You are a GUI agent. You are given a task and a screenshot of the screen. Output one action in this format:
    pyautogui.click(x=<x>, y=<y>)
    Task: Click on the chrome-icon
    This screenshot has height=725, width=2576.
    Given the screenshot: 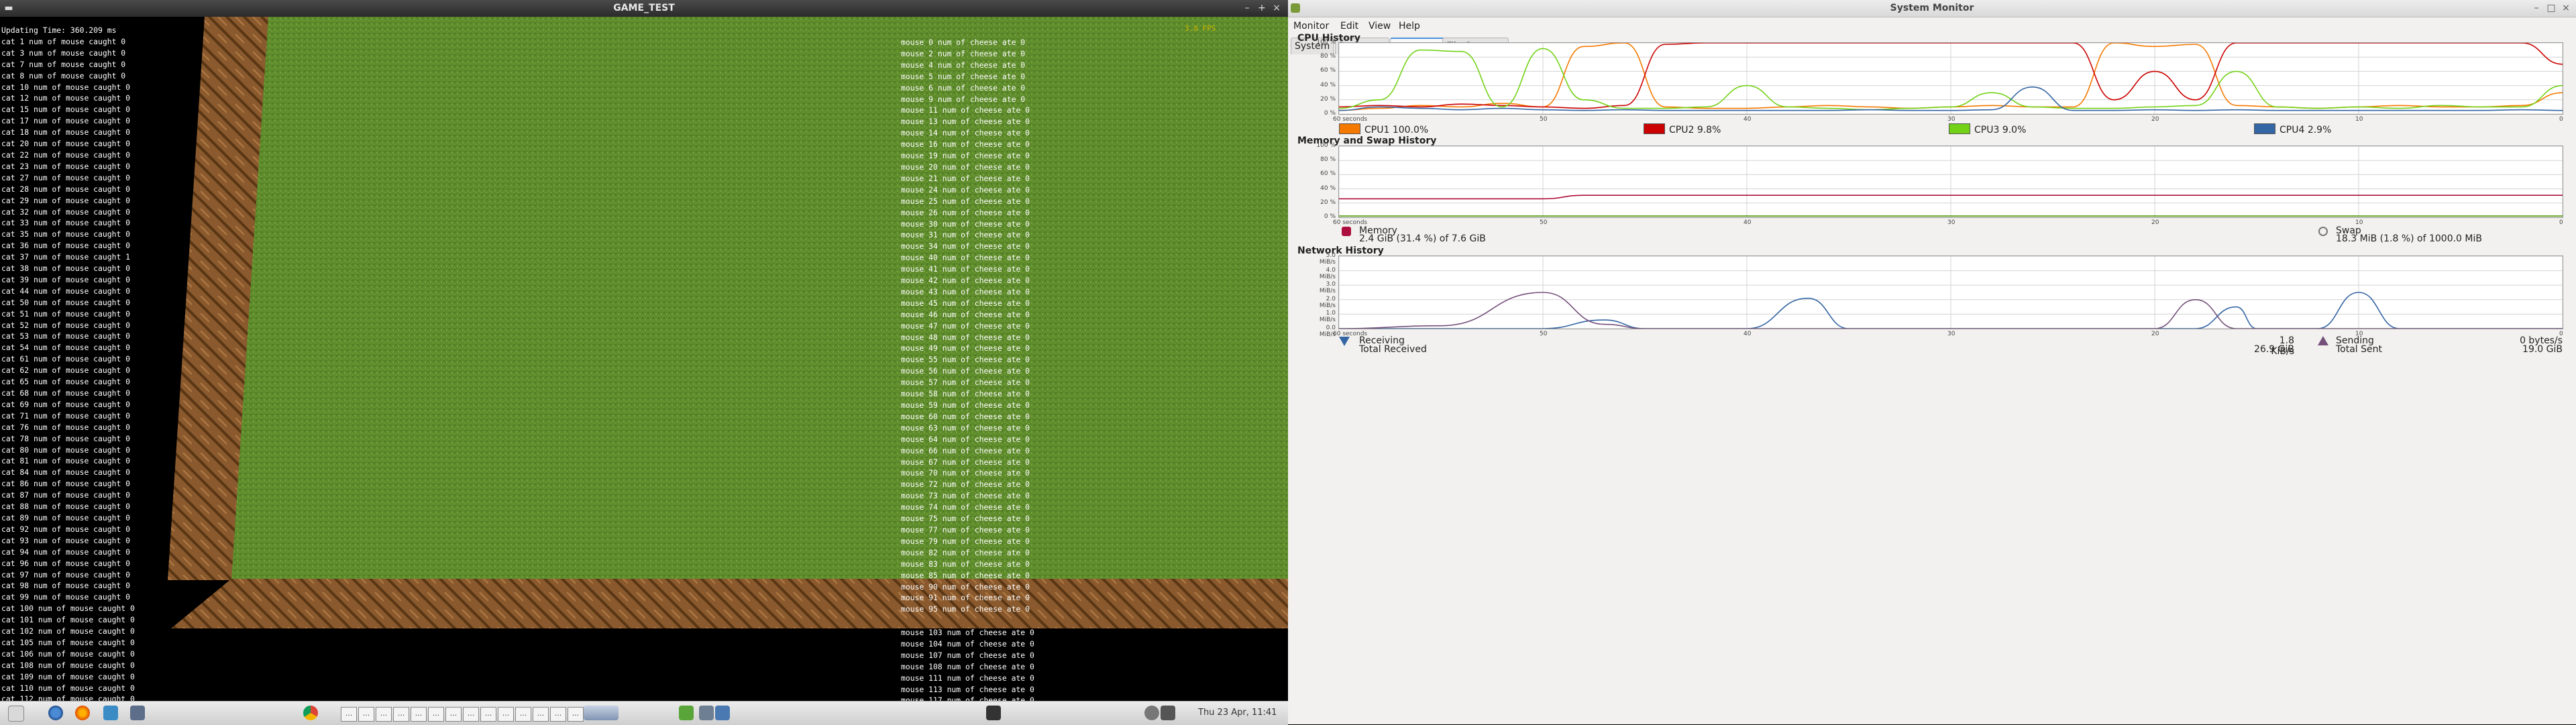 What is the action you would take?
    pyautogui.click(x=310, y=713)
    